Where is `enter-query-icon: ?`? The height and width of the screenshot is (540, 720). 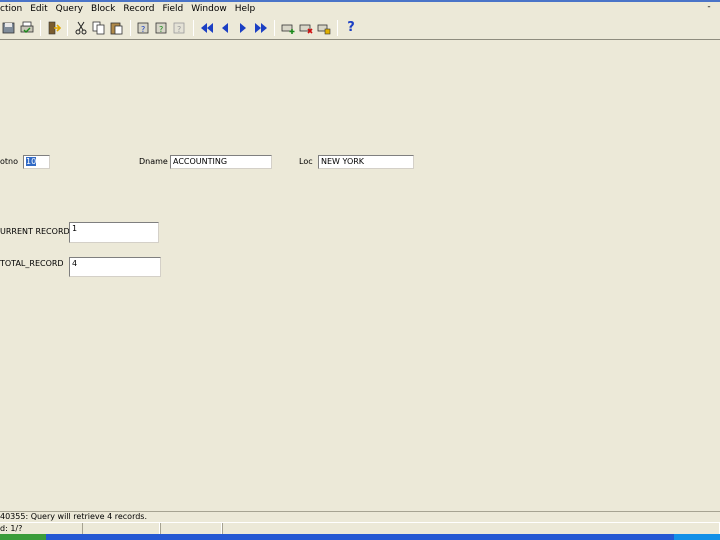
enter-query-icon: ? is located at coordinates (144, 28).